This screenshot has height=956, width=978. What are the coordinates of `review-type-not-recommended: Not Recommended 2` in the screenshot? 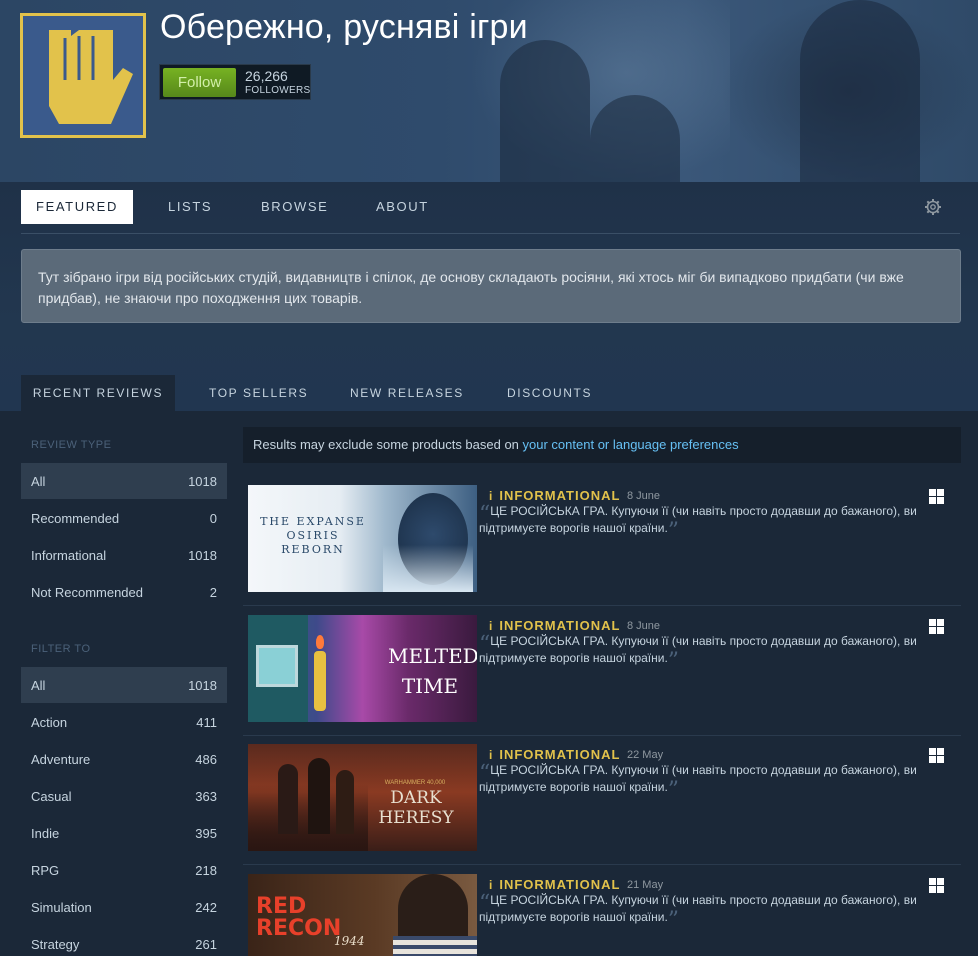 It's located at (124, 592).